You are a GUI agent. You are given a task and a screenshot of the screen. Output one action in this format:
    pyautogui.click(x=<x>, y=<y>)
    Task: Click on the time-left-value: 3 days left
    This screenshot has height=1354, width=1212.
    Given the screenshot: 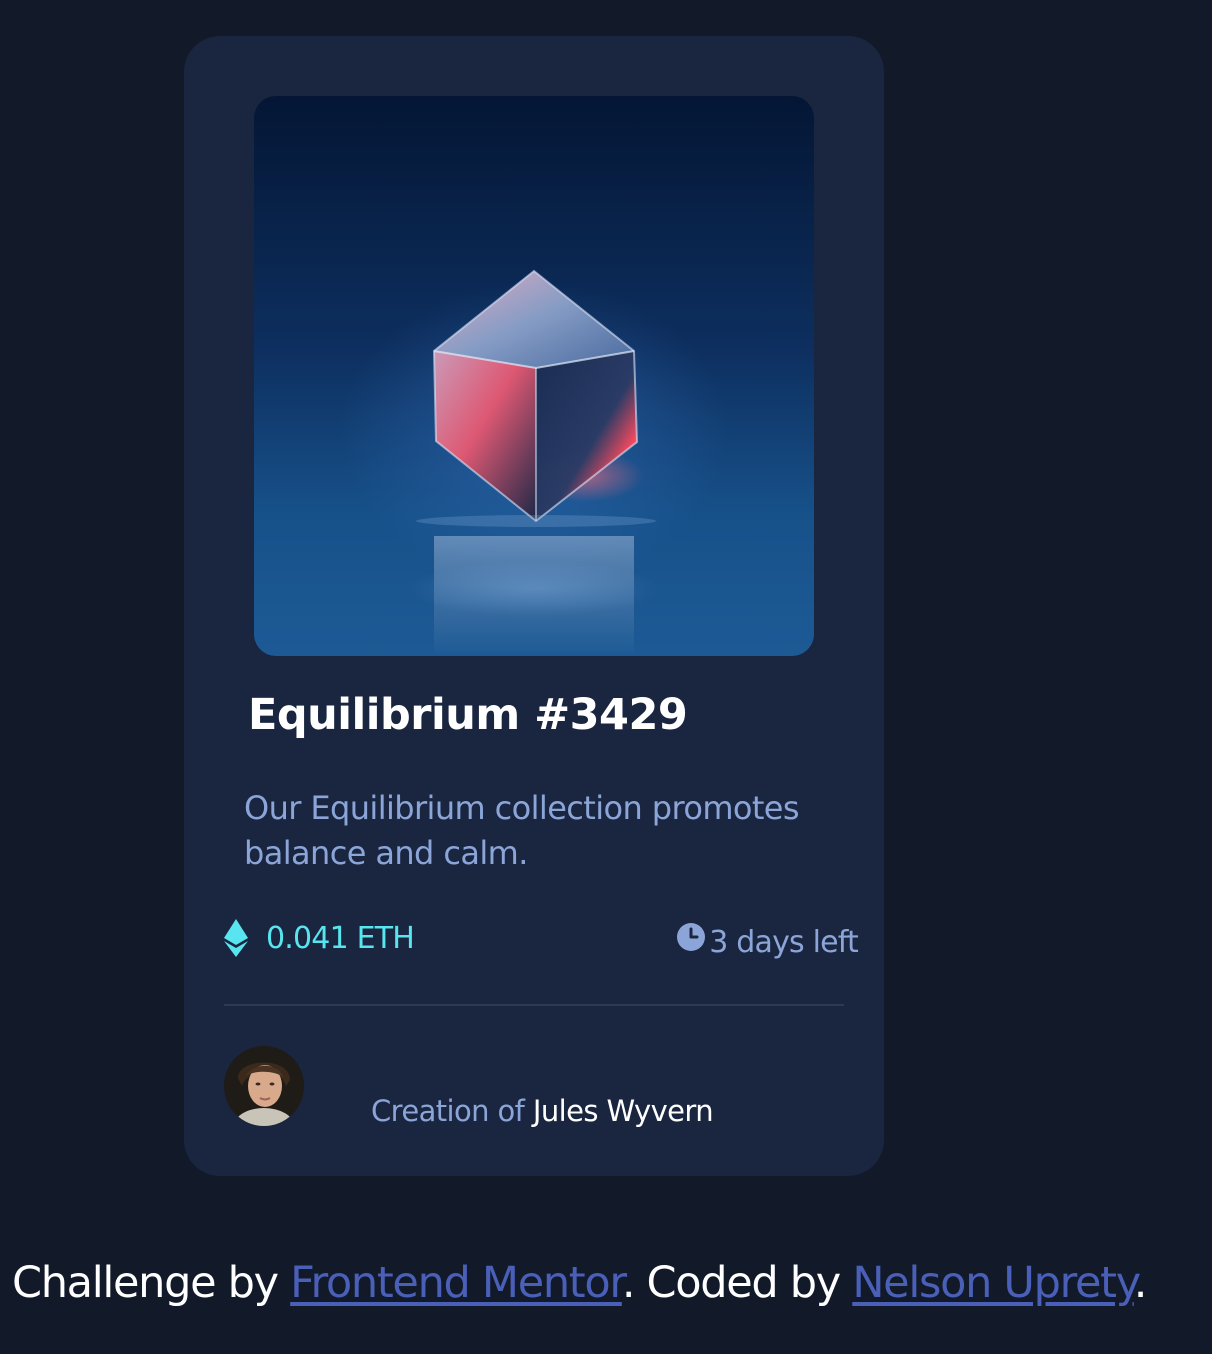 What is the action you would take?
    pyautogui.click(x=784, y=942)
    